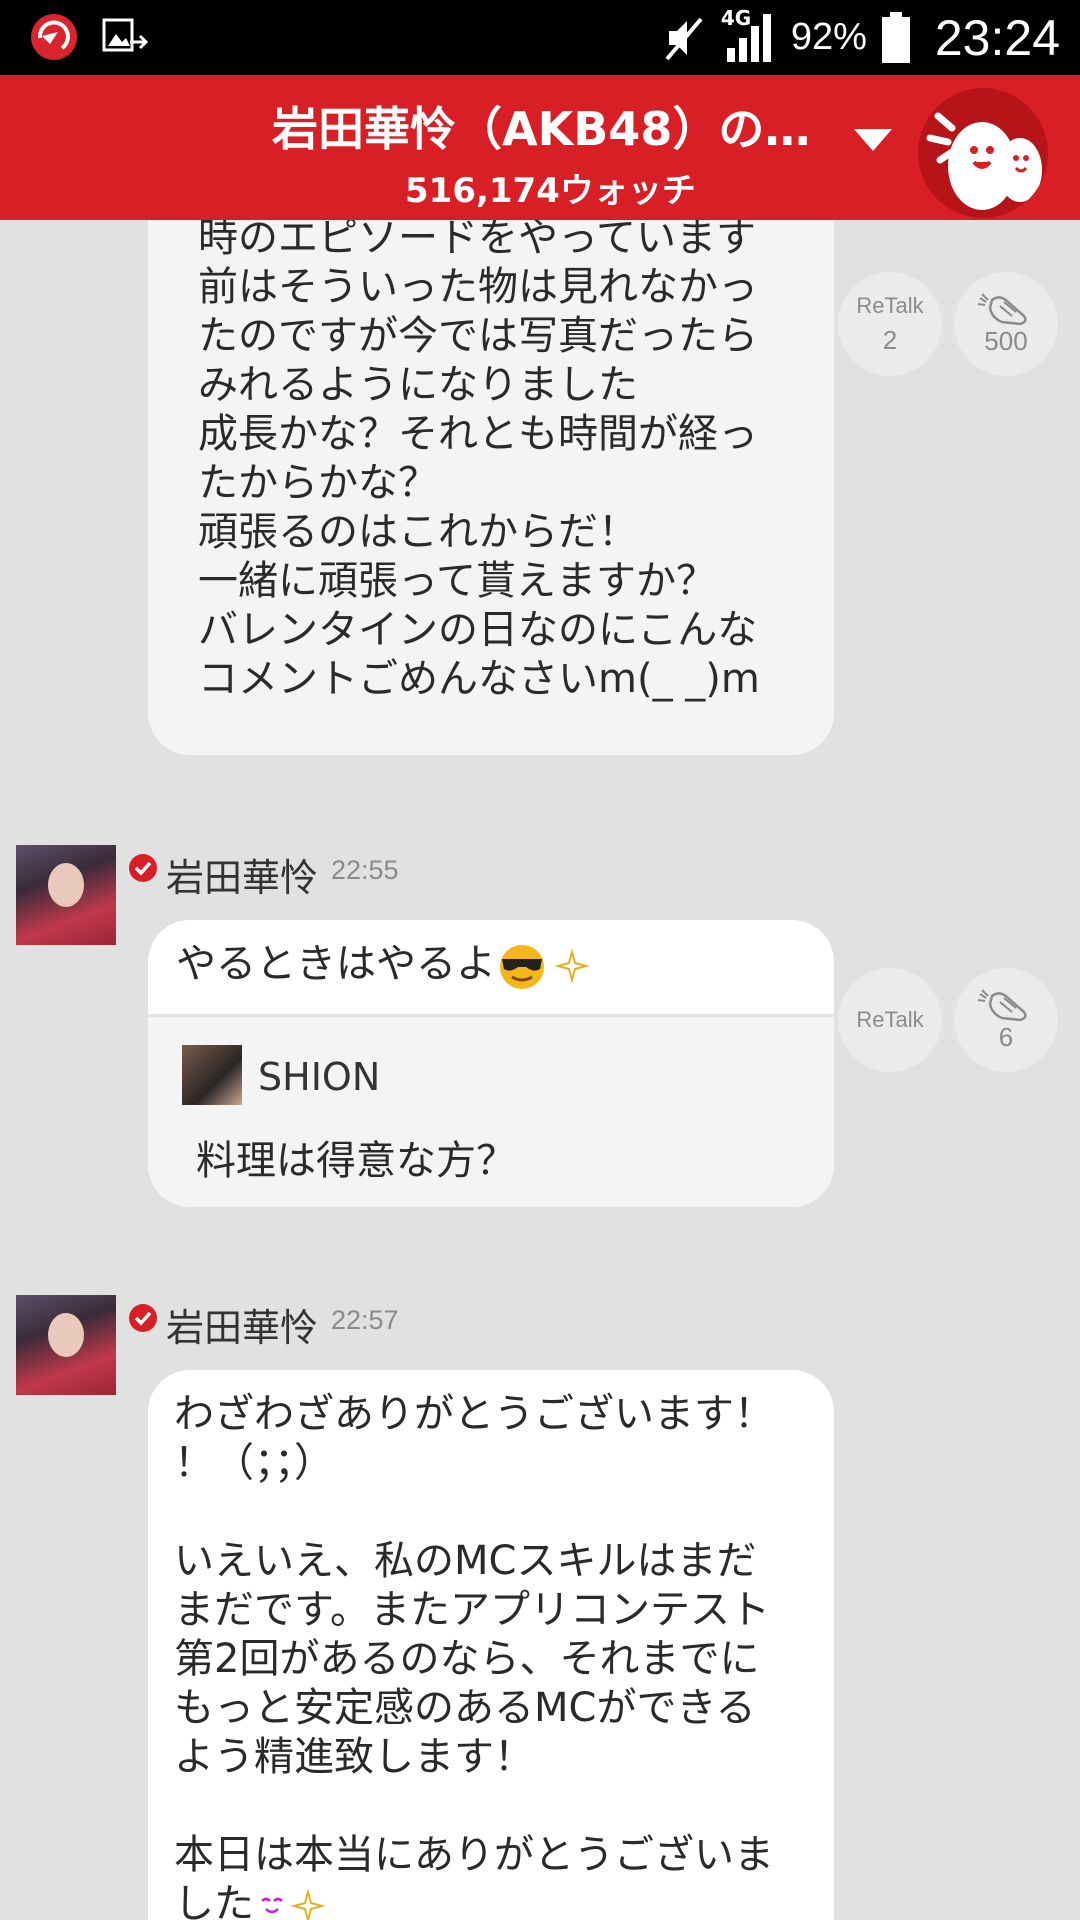  What do you see at coordinates (890, 339) in the screenshot?
I see `retalk-count: 2` at bounding box center [890, 339].